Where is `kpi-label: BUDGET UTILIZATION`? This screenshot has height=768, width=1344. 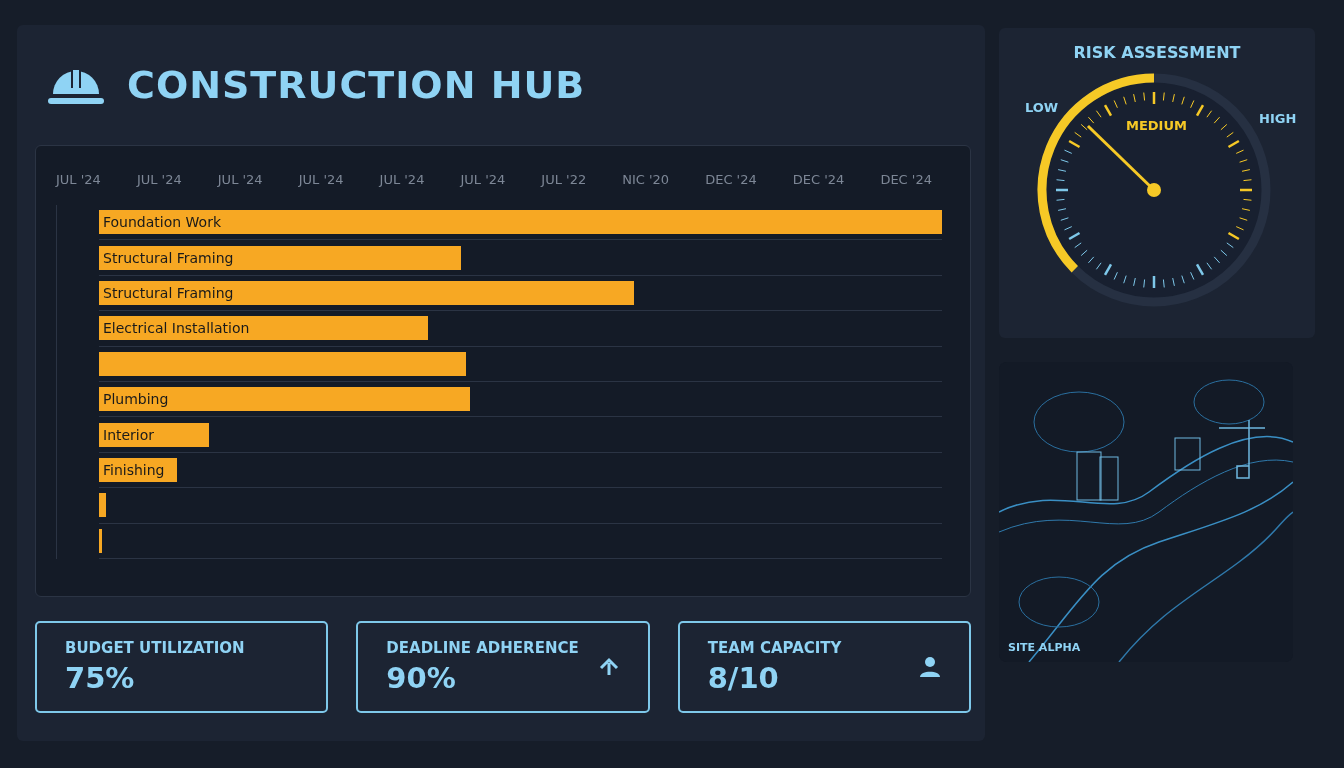
kpi-label: BUDGET UTILIZATION is located at coordinates (155, 648).